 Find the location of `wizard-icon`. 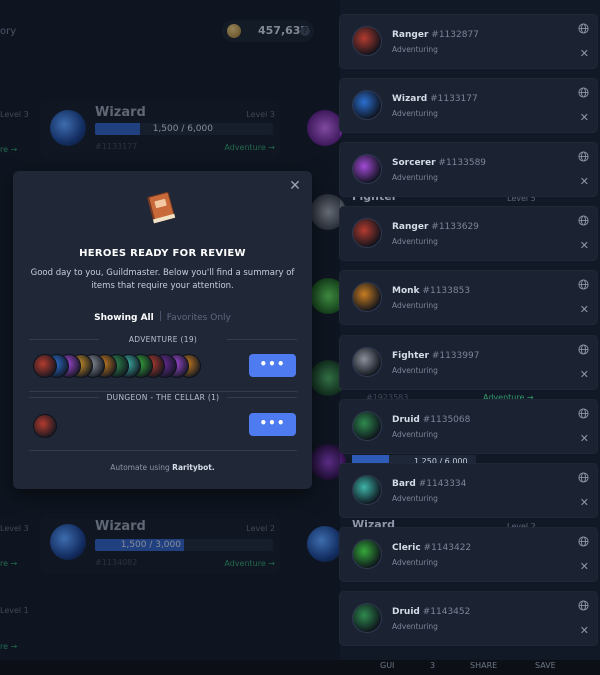

wizard-icon is located at coordinates (367, 105).